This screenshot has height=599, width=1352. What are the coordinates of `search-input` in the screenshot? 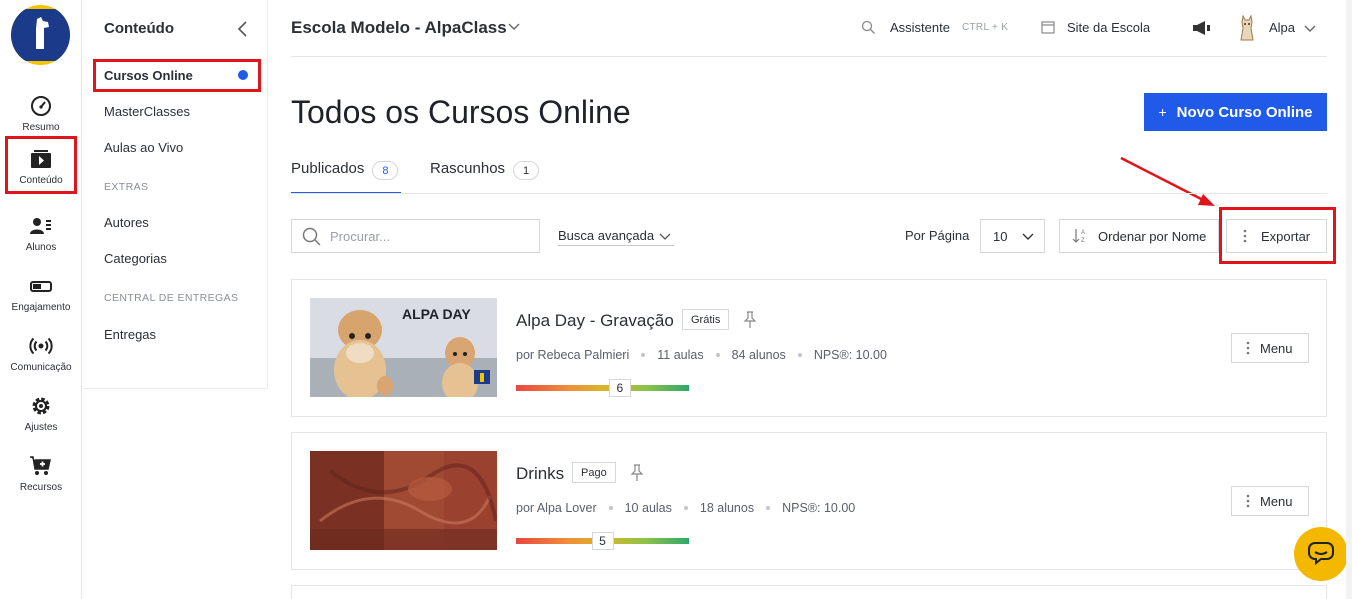 It's located at (430, 236).